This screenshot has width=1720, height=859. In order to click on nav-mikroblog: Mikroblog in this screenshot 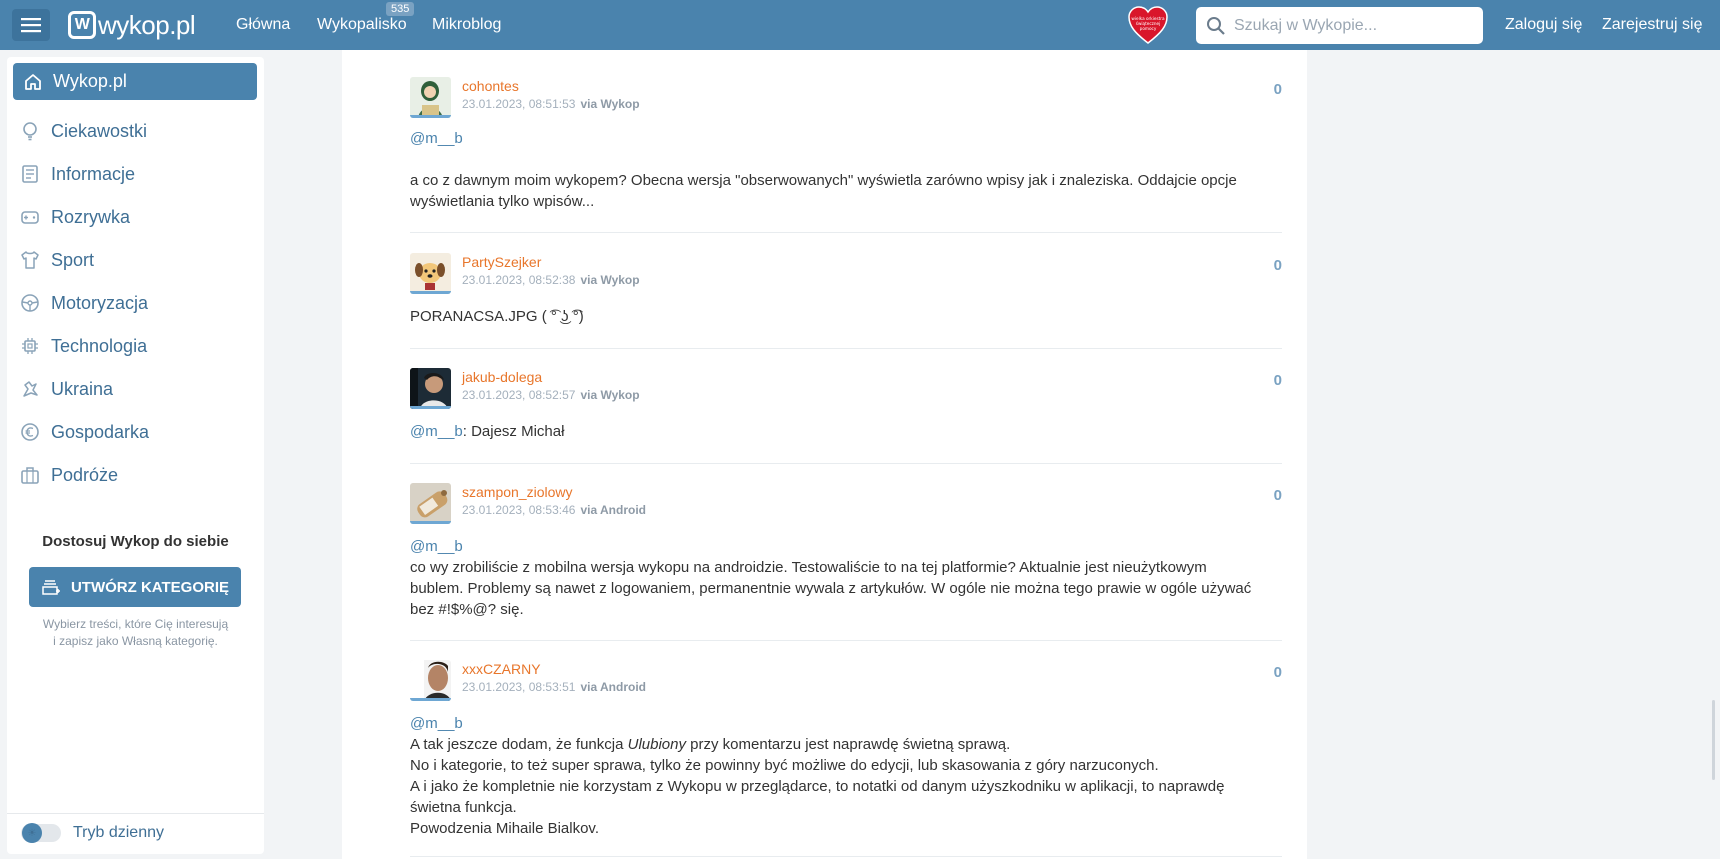, I will do `click(466, 25)`.